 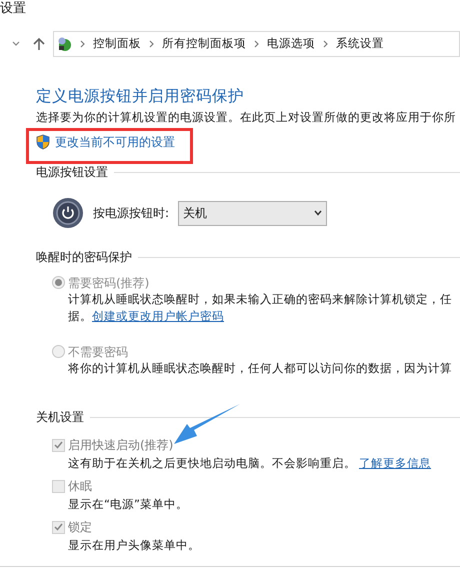 What do you see at coordinates (16, 44) in the screenshot?
I see `chevron-down-icon` at bounding box center [16, 44].